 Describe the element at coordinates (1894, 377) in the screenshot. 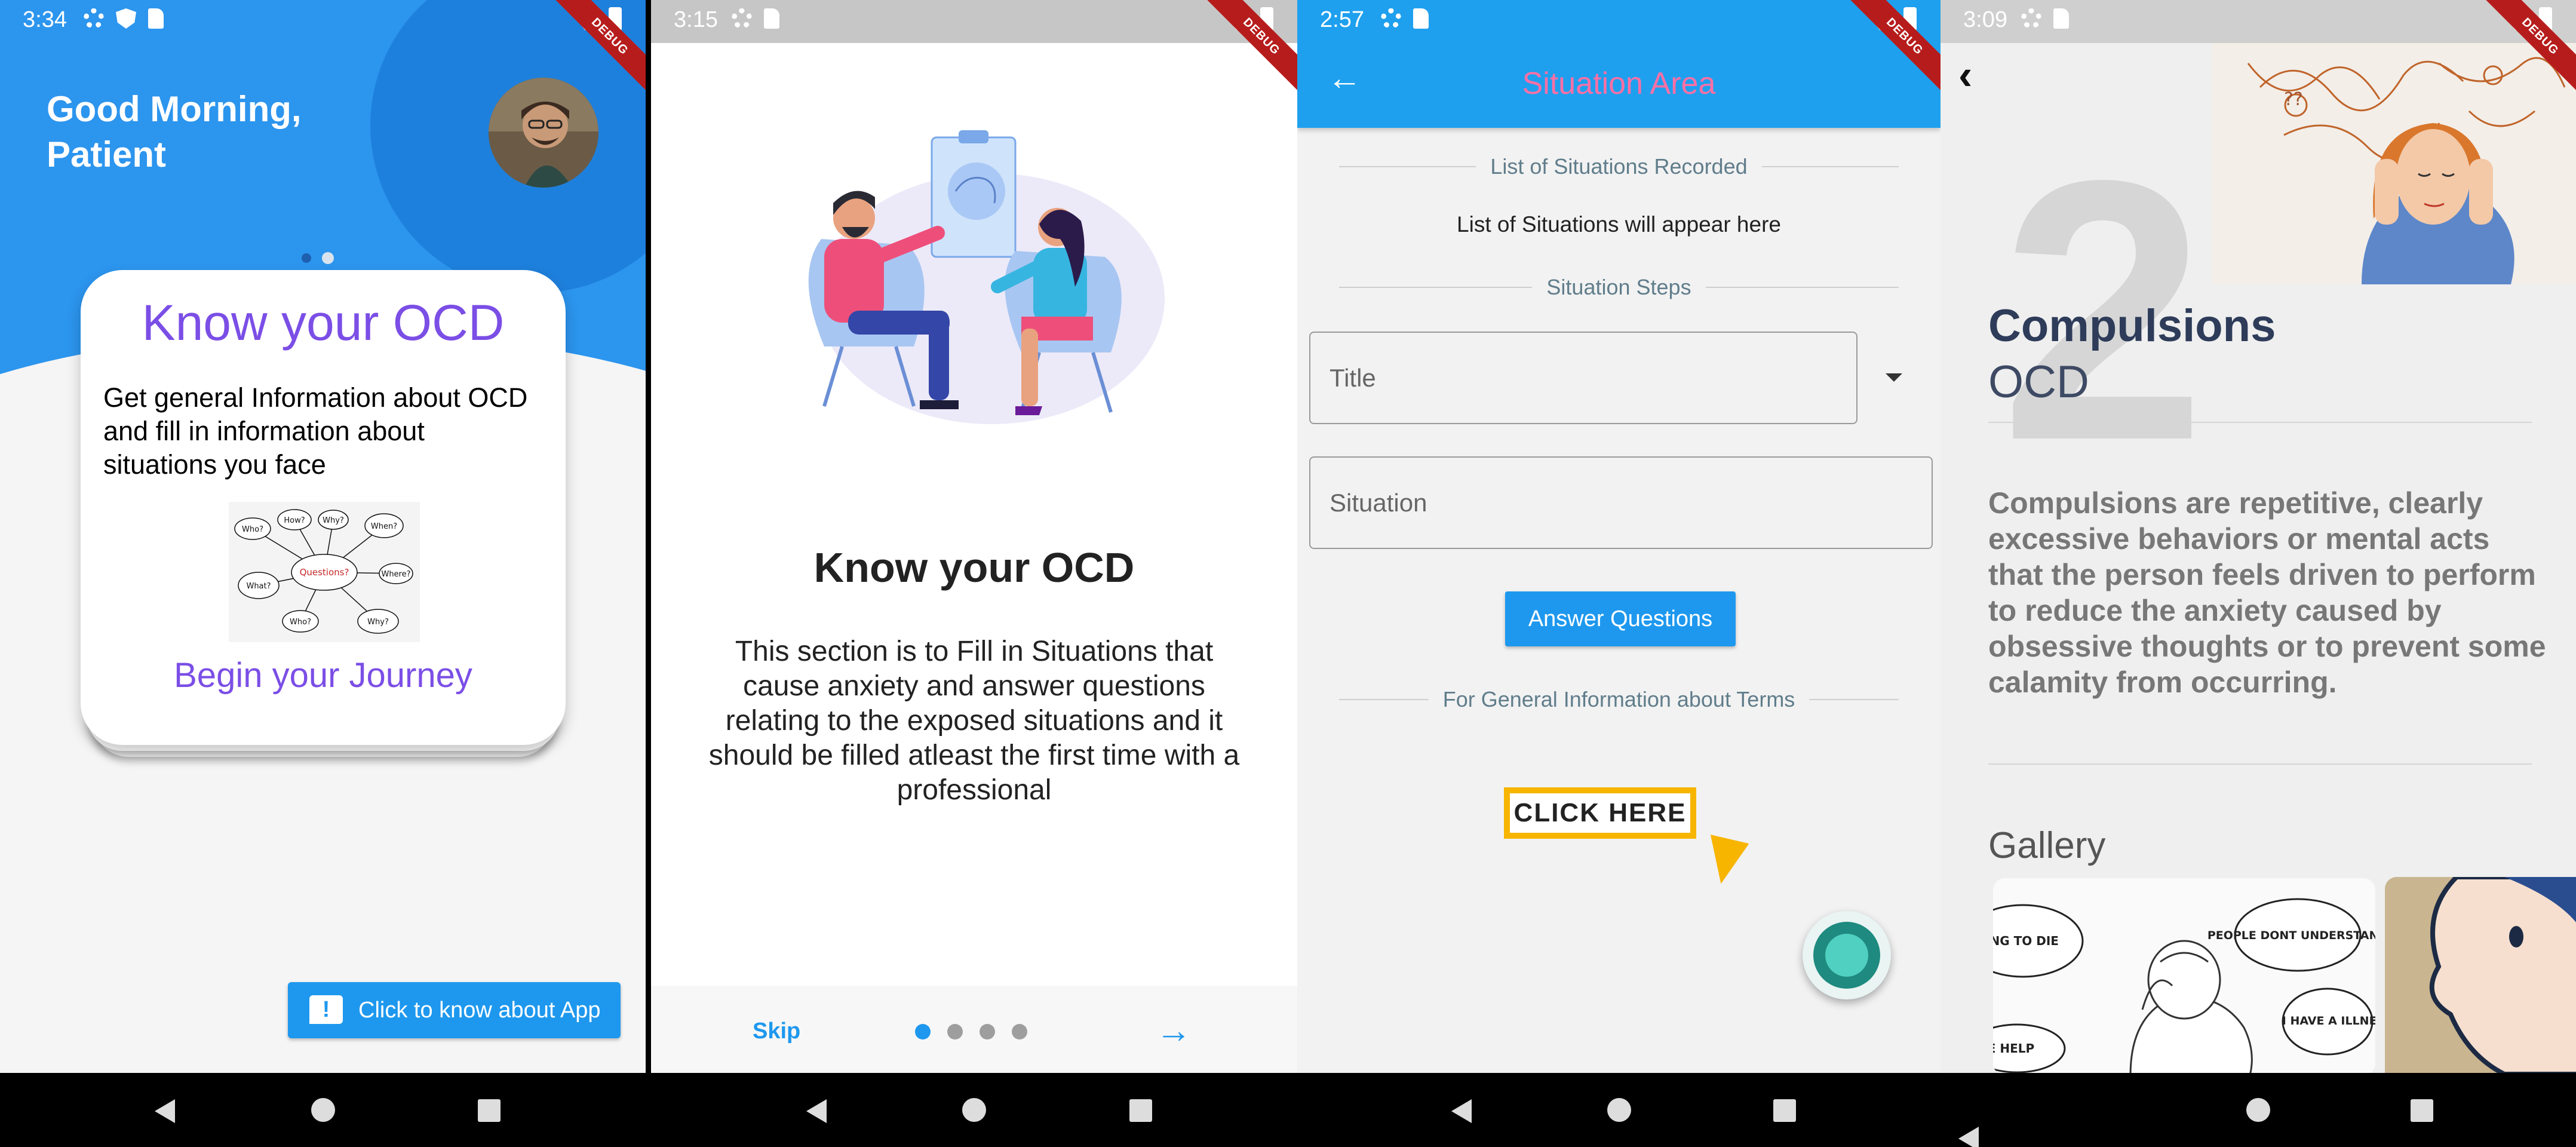

I see `title-dropdown-icon` at that location.